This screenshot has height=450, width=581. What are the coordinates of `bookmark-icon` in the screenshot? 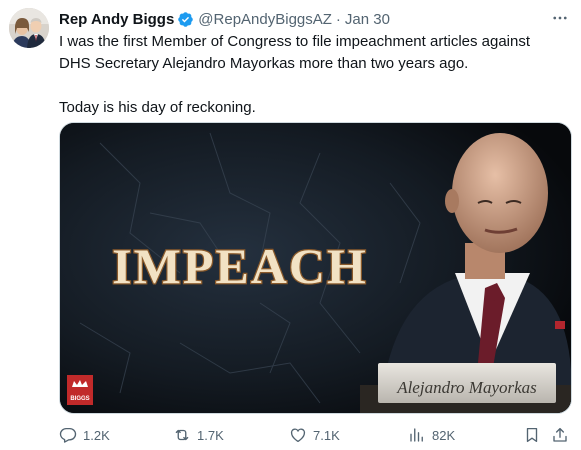 It's located at (532, 435).